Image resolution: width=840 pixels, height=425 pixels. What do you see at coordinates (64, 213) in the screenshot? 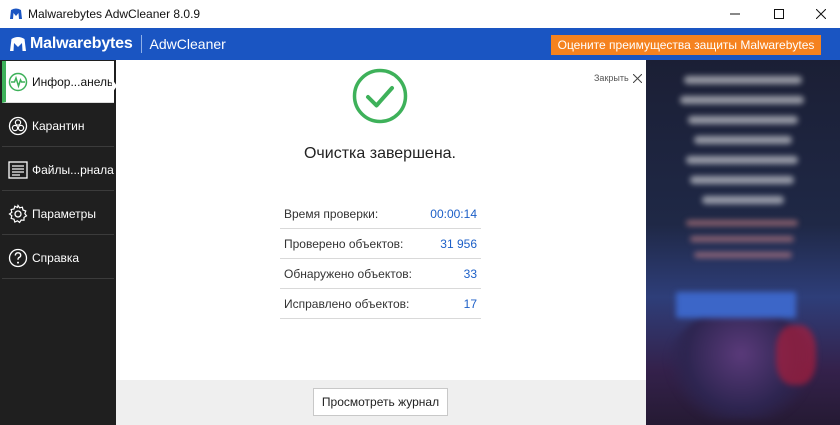
I see `sidebar-item-label: Параметры` at bounding box center [64, 213].